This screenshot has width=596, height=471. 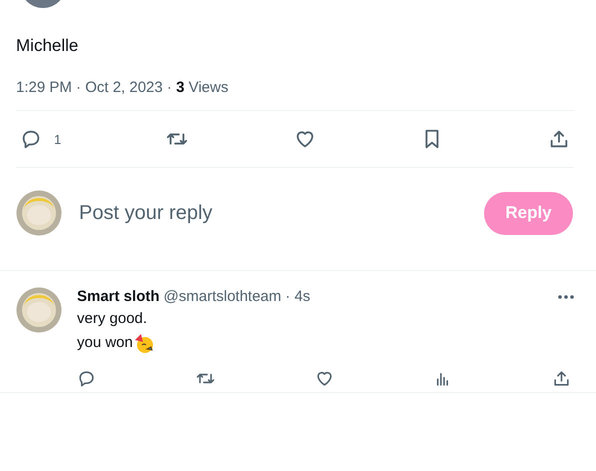 What do you see at coordinates (58, 139) in the screenshot?
I see `reply-count: 1` at bounding box center [58, 139].